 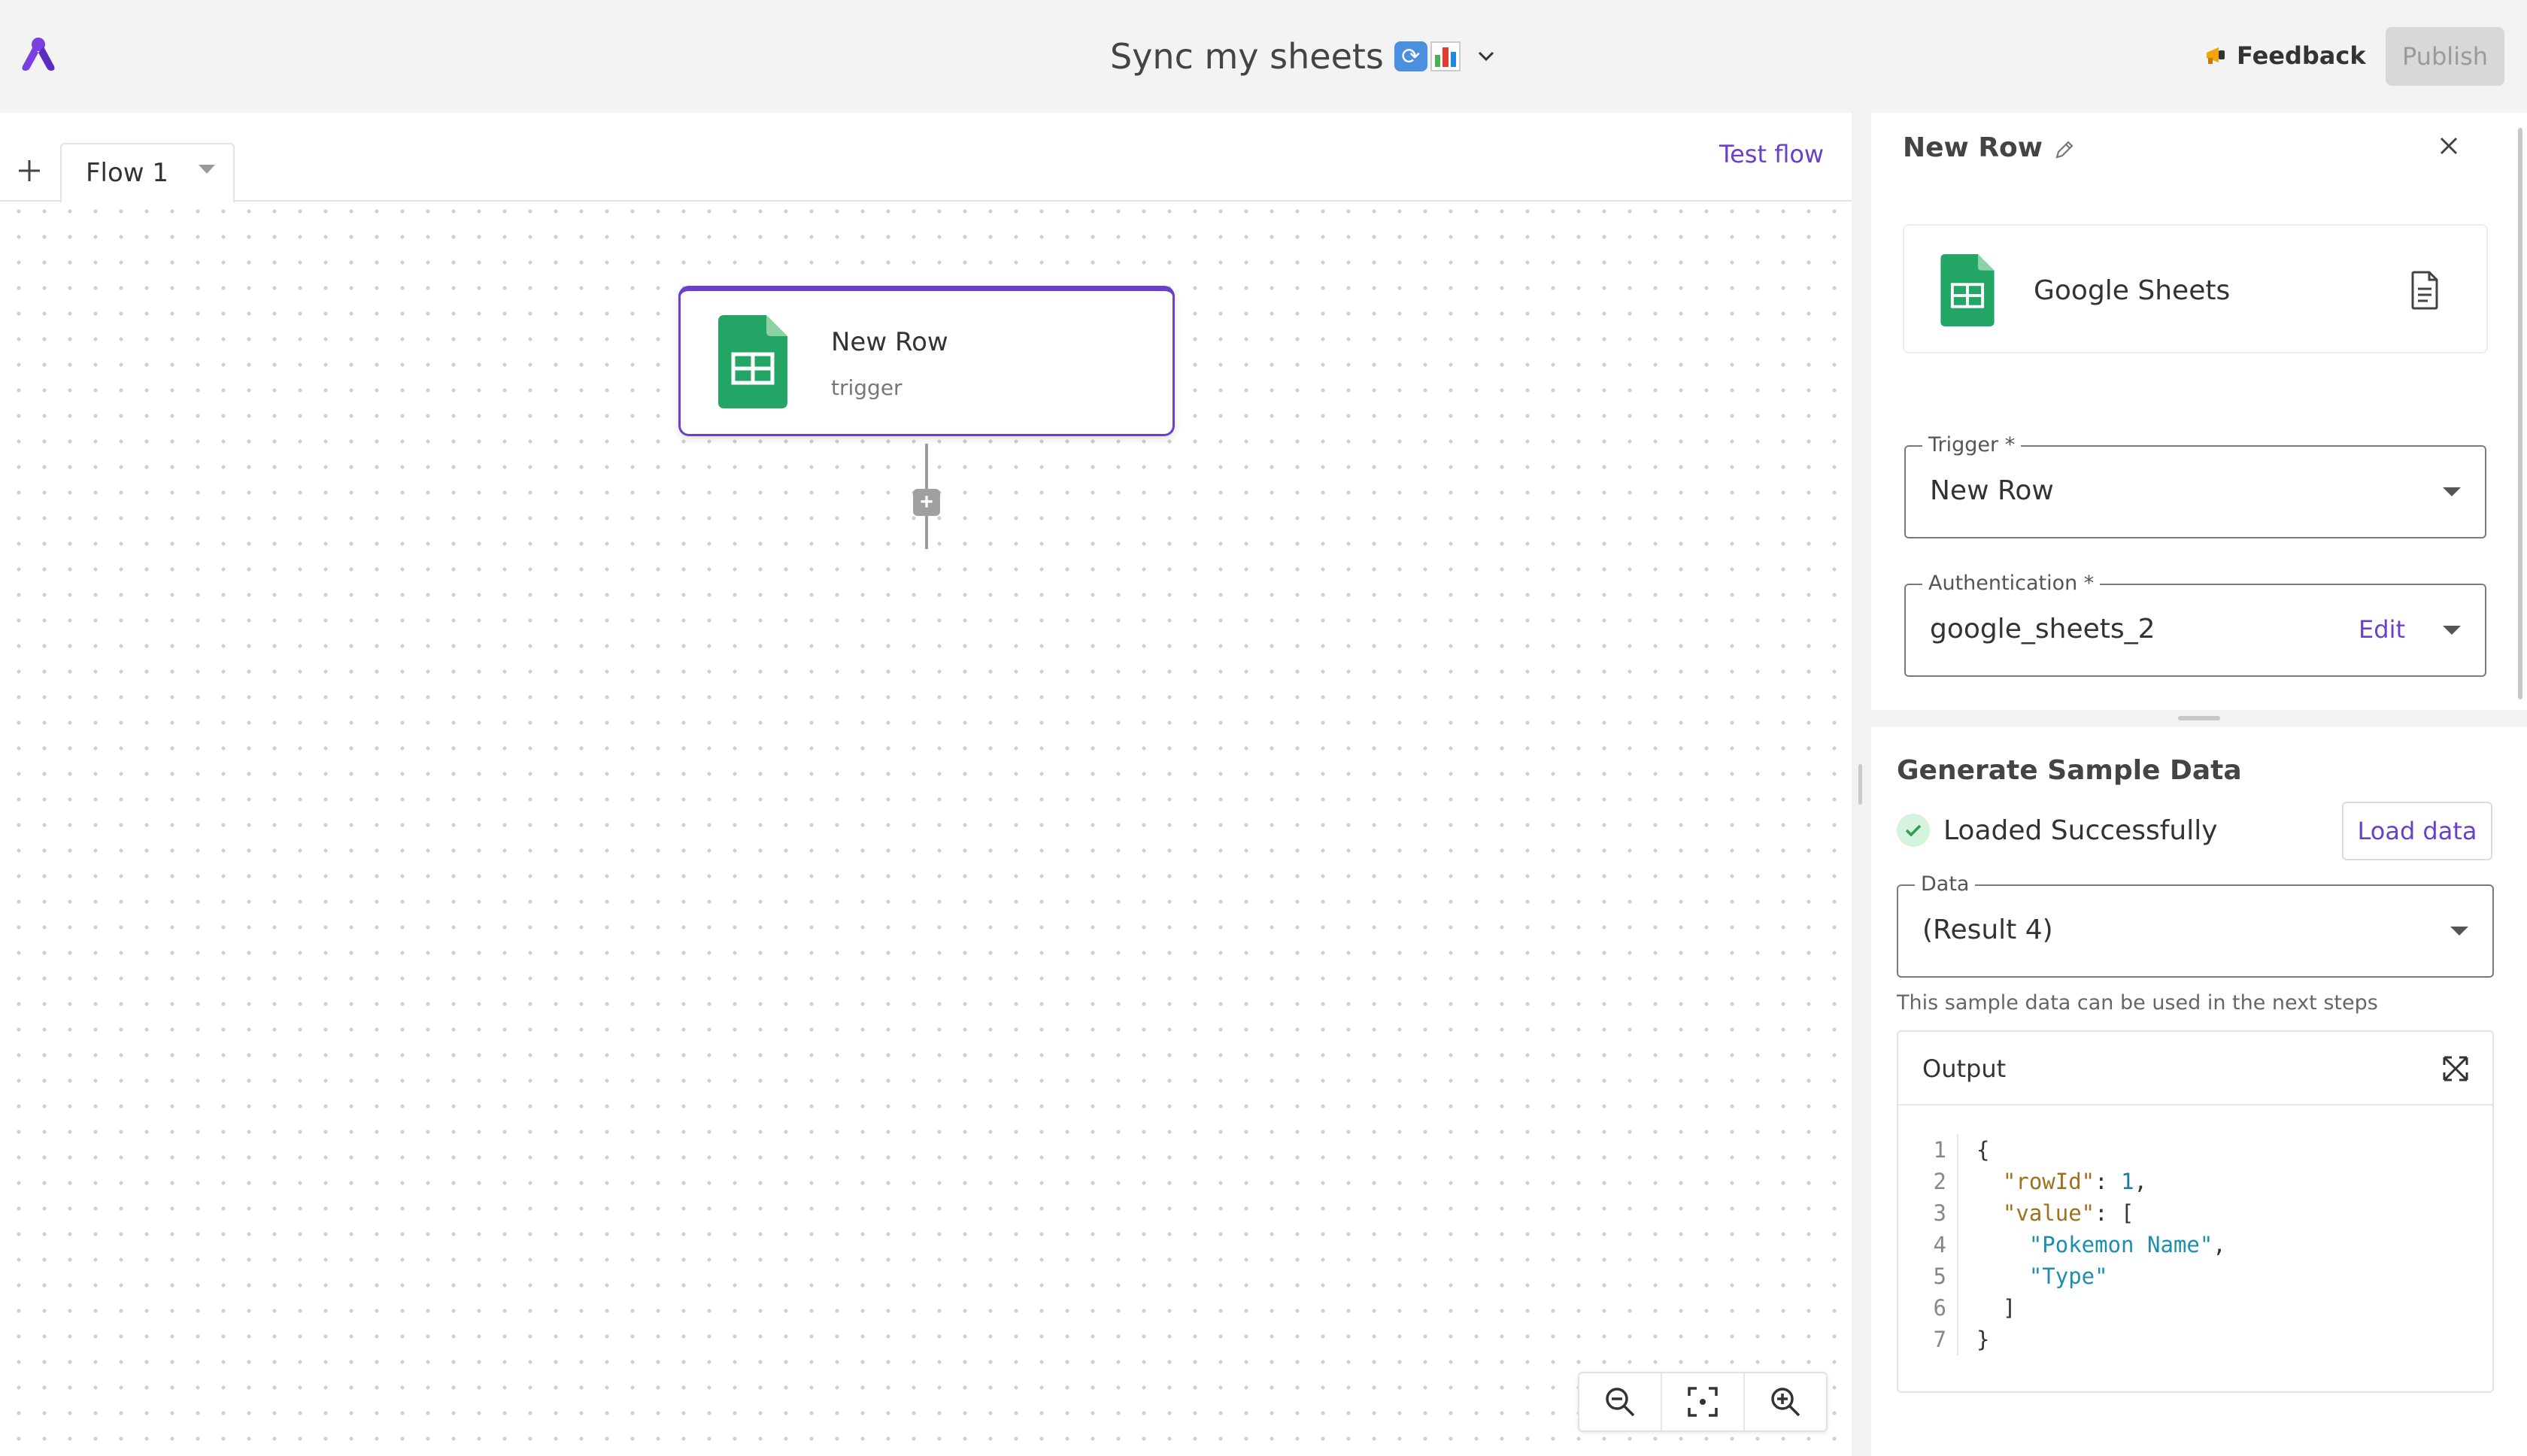 I want to click on data-value: (Result 4), so click(x=1987, y=930).